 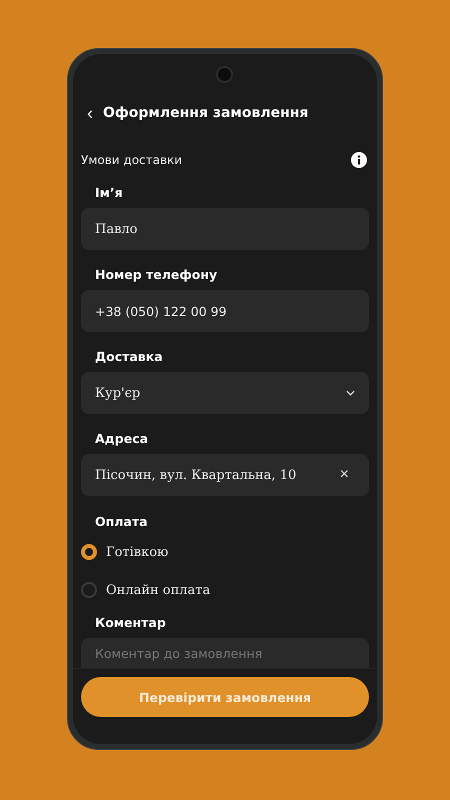 I want to click on input-field: +38 (050) 122 00 99, so click(x=225, y=311).